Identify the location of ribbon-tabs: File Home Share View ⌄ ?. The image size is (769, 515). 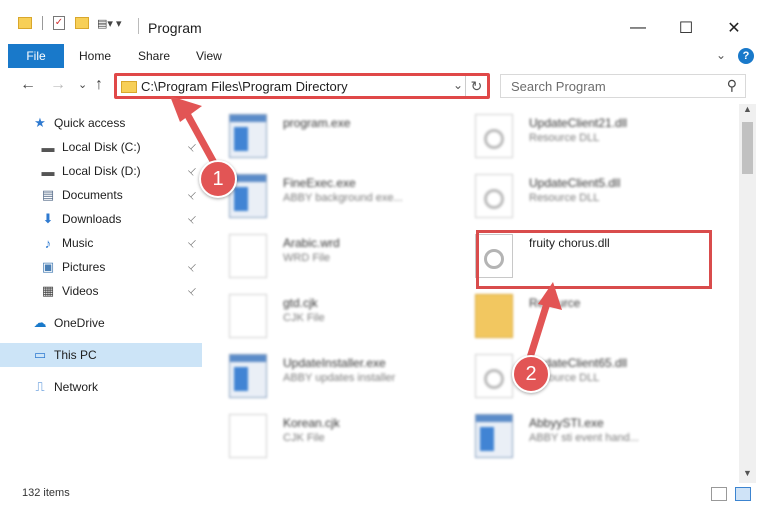
(384, 56).